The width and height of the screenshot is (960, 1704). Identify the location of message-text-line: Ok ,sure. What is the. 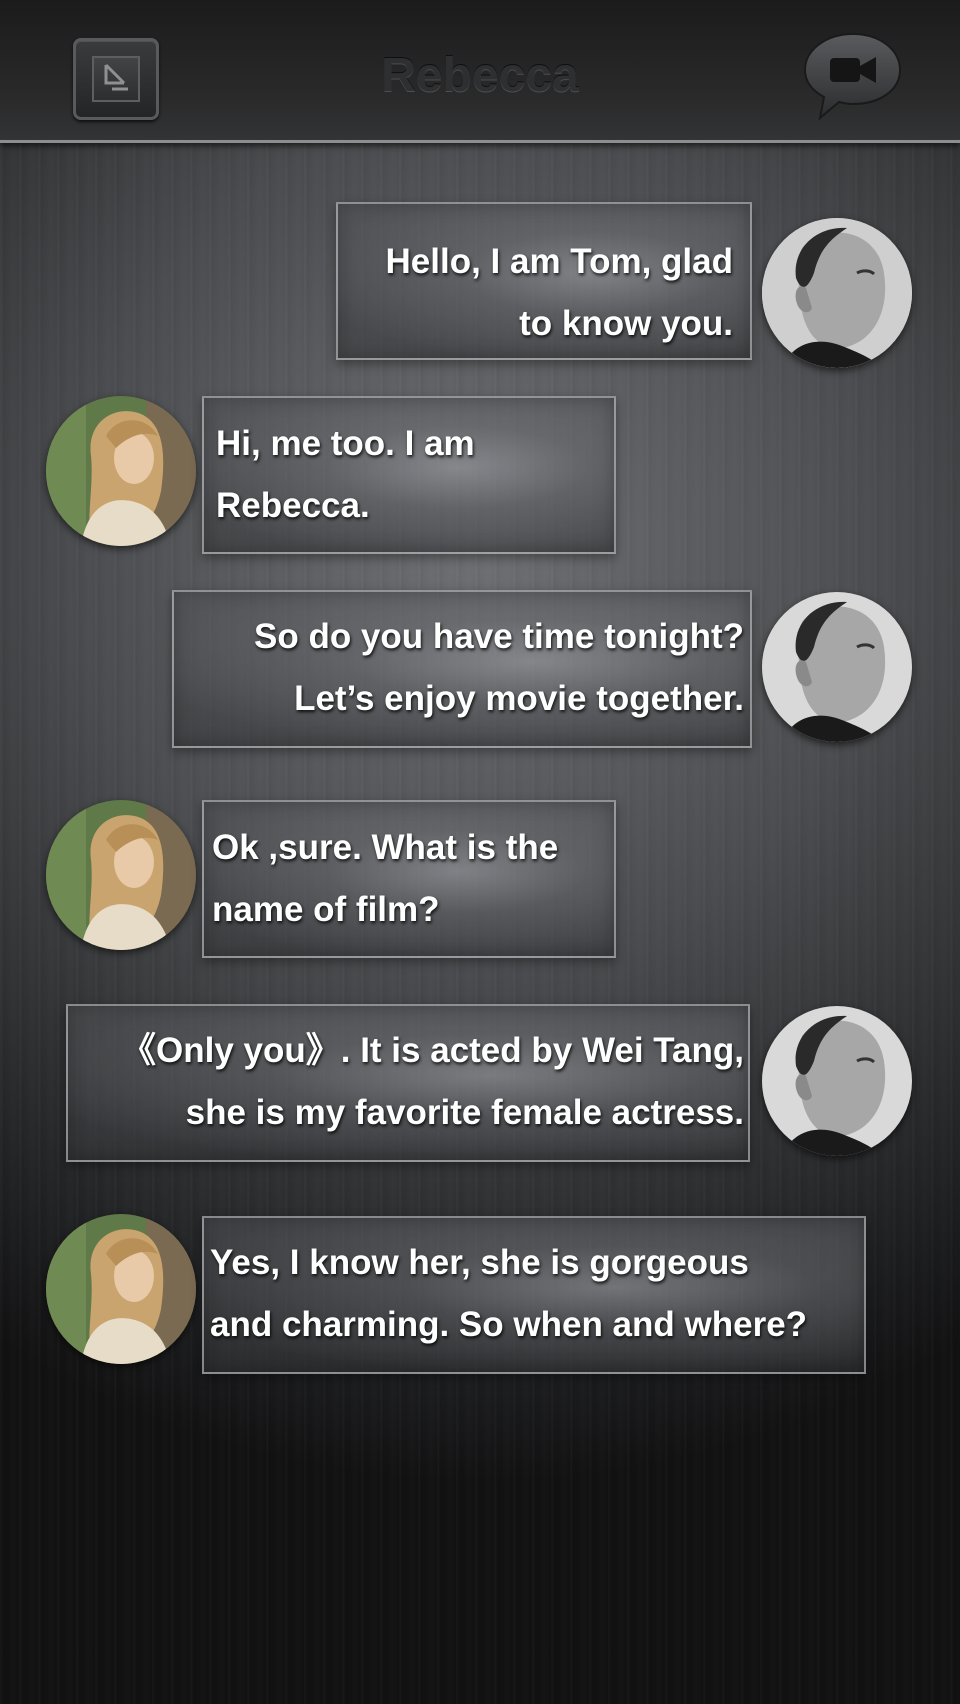
(385, 847).